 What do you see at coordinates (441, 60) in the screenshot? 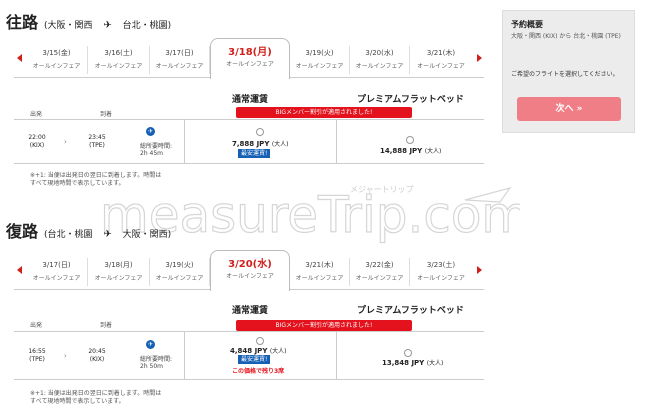
I see `outbound-date-tab: 3/21(木) オールインフェア` at bounding box center [441, 60].